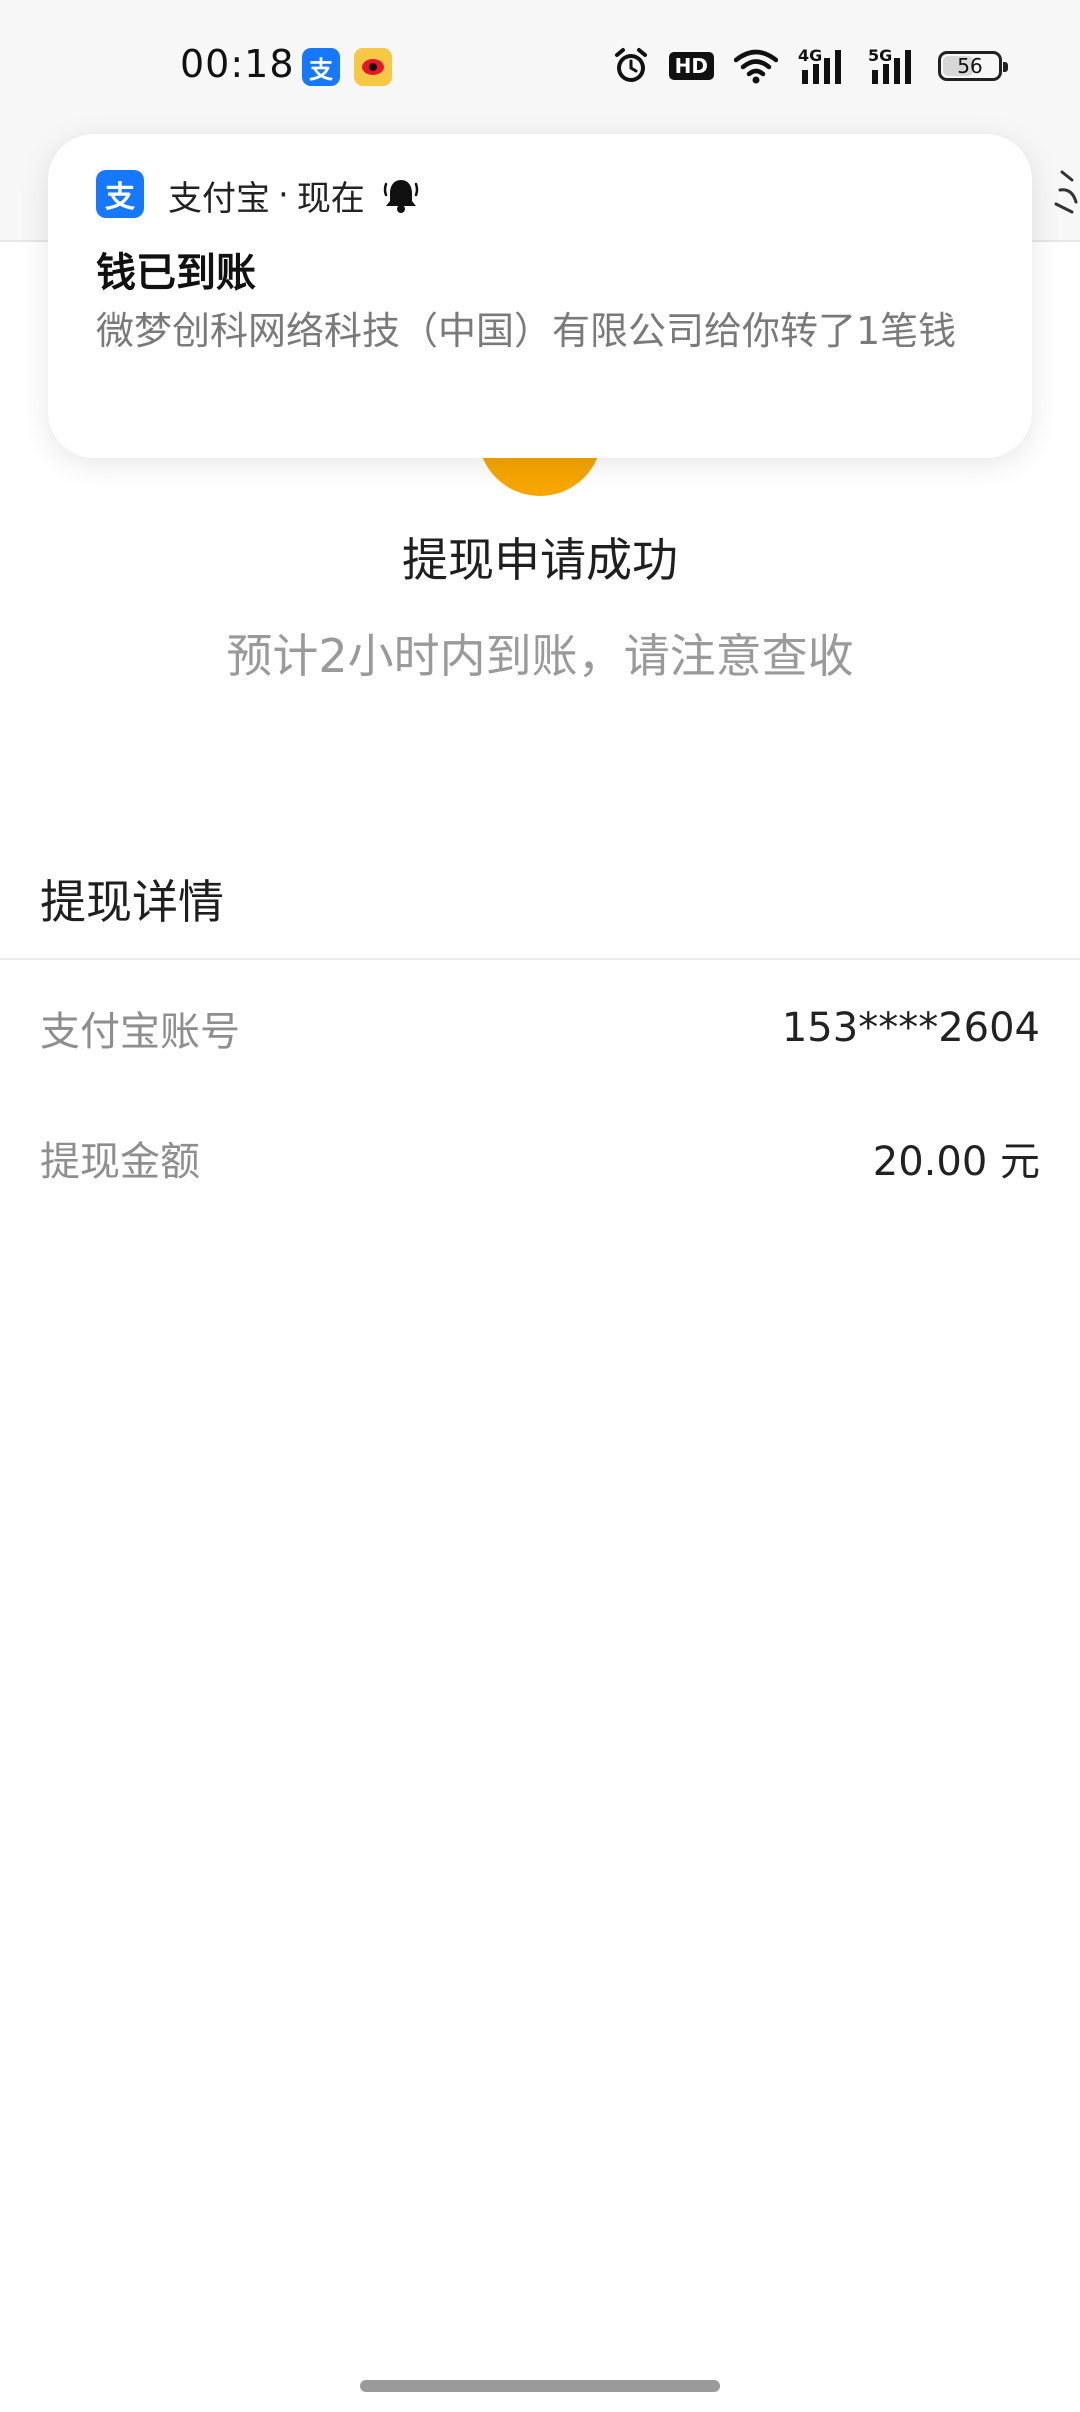 The height and width of the screenshot is (2412, 1080). I want to click on detail-row-amount: 提现金额 20.00 元, so click(540, 1158).